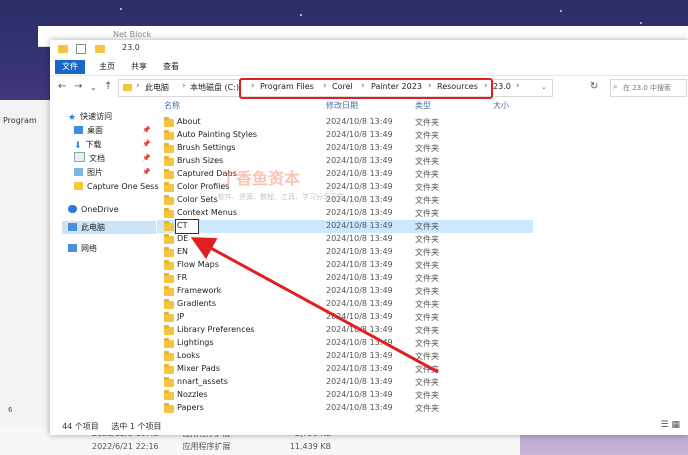 Image resolution: width=688 pixels, height=455 pixels. I want to click on nav-item-network: 网络, so click(82, 248).